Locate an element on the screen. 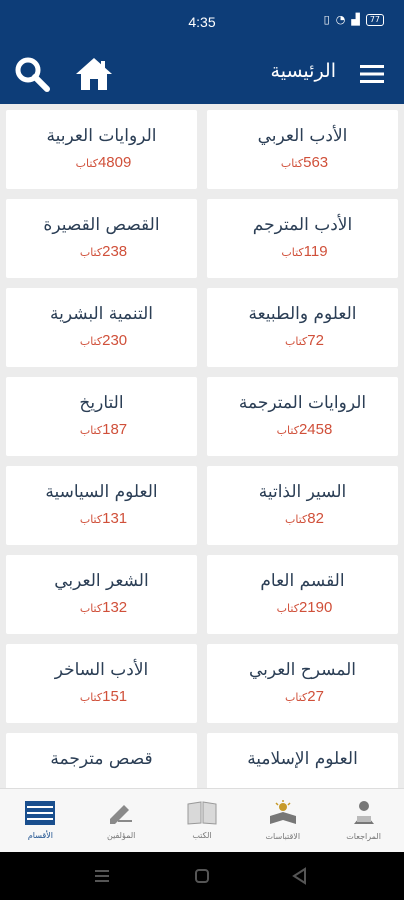  system-navigation-bar is located at coordinates (202, 876).